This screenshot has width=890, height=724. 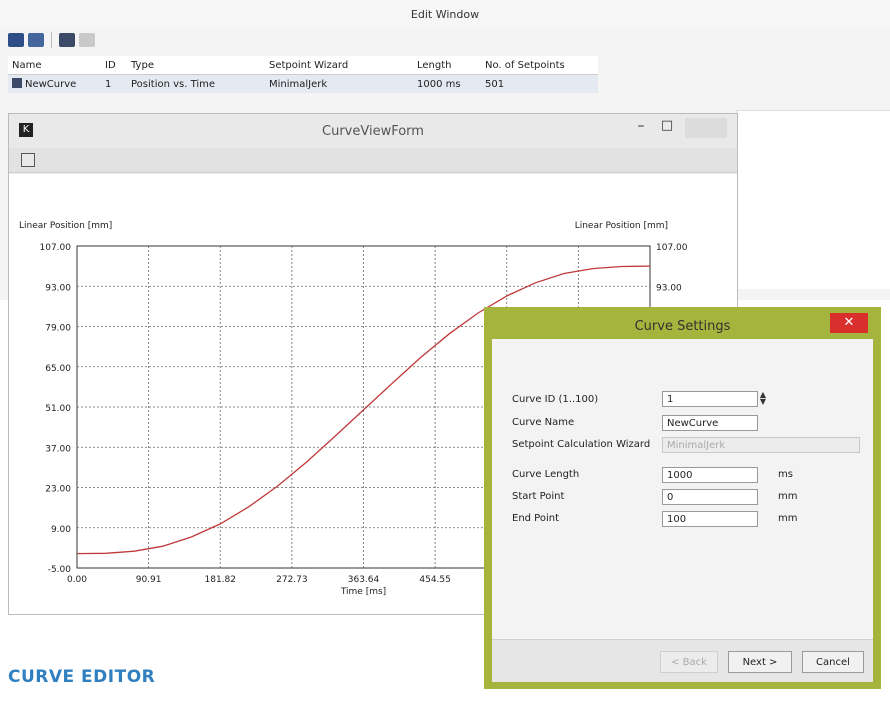 What do you see at coordinates (581, 444) in the screenshot?
I see `wizard-label: Setpoint Calculation Wizard` at bounding box center [581, 444].